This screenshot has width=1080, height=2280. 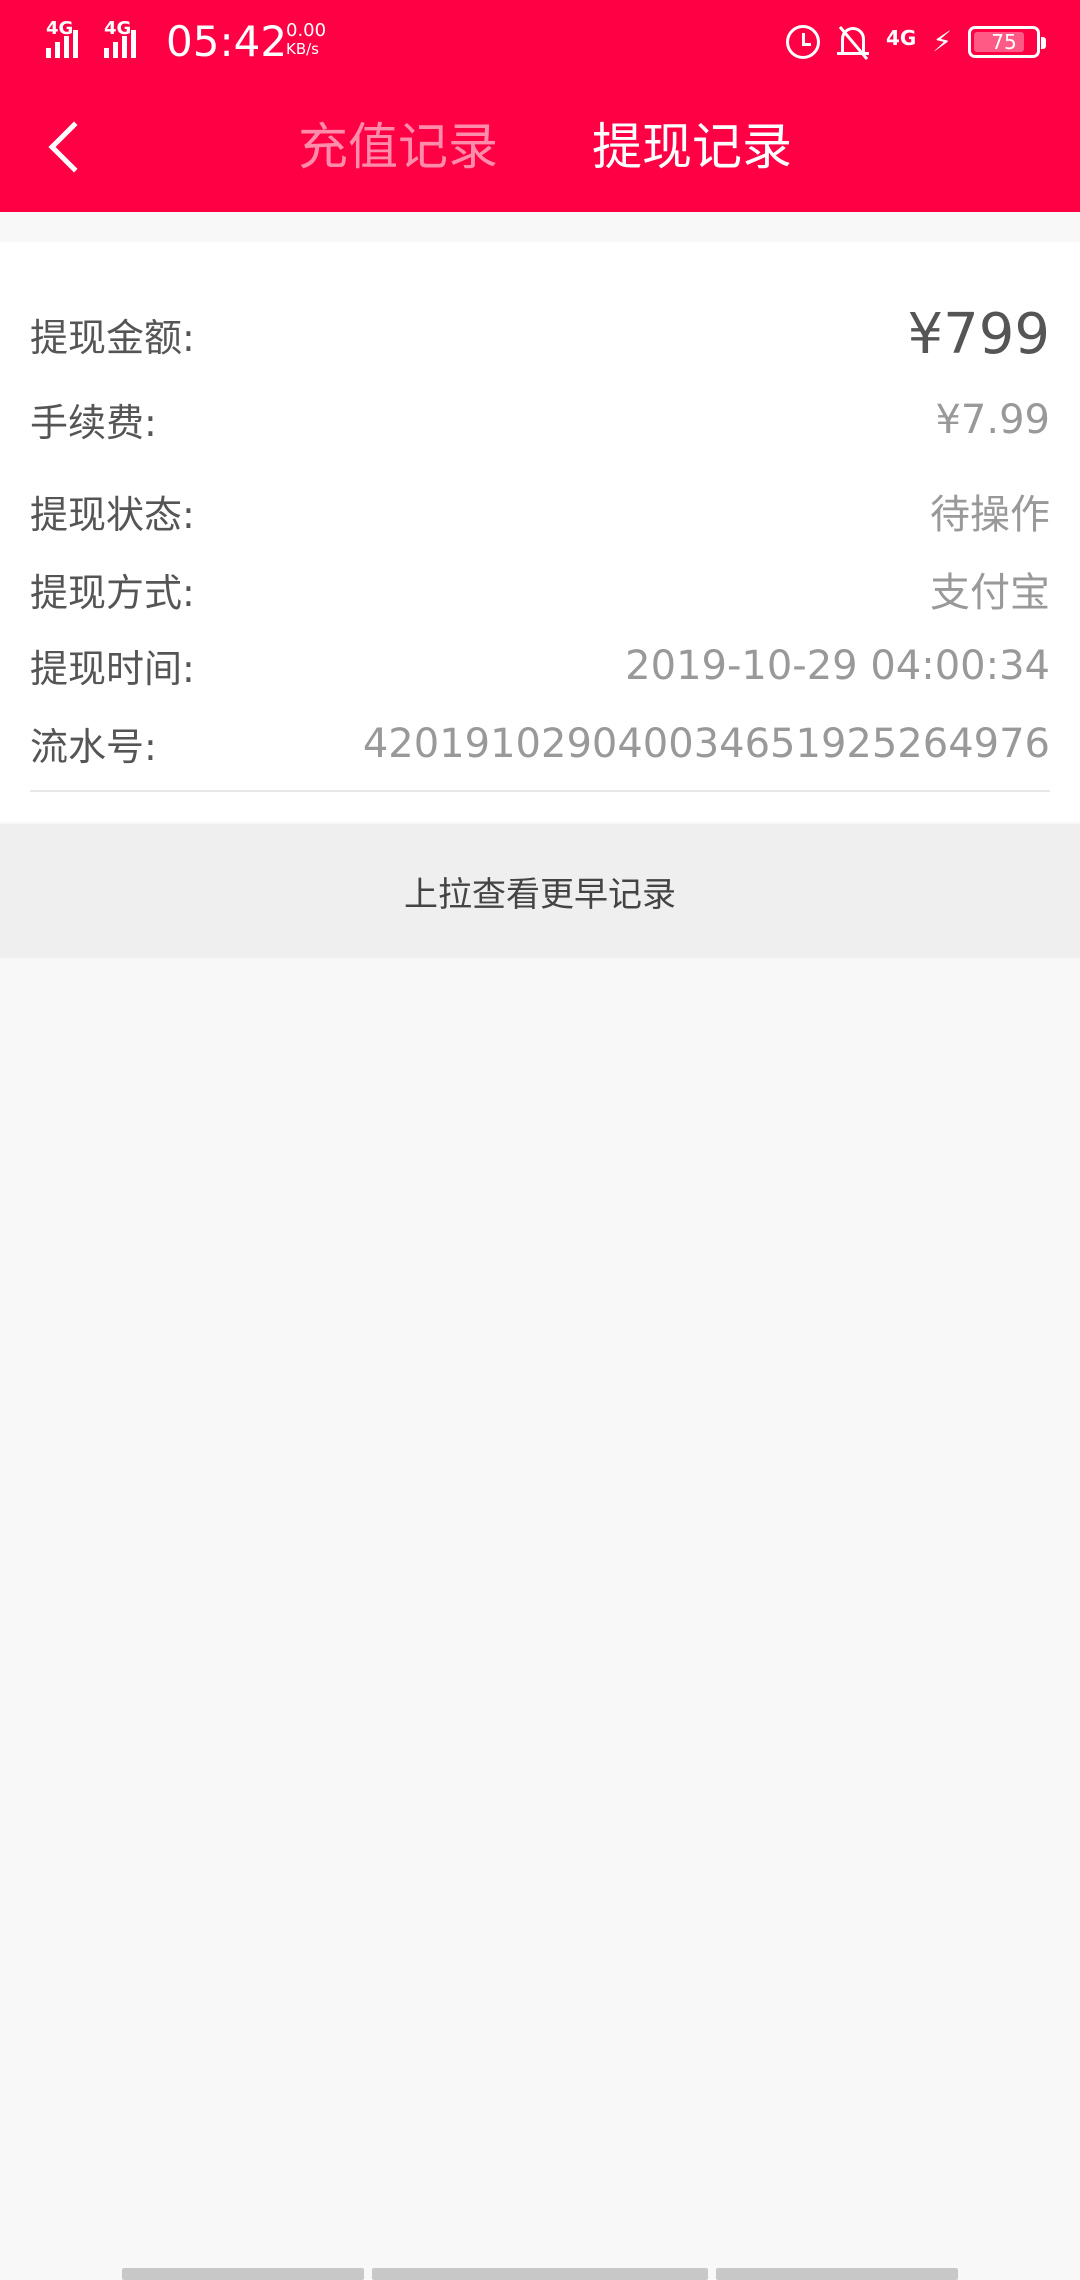 I want to click on tab-recharge-records: 充值记录, so click(x=398, y=147).